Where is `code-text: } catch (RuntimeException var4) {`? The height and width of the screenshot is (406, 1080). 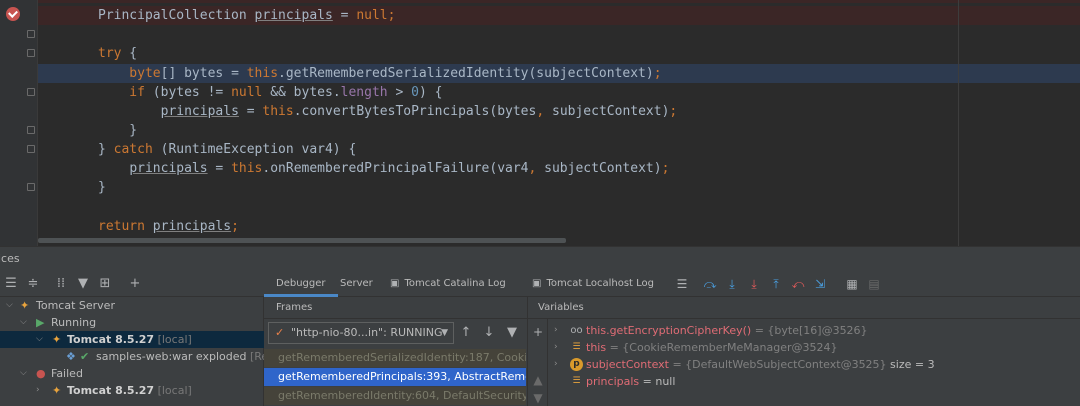 code-text: } catch (RuntimeException var4) { is located at coordinates (227, 149).